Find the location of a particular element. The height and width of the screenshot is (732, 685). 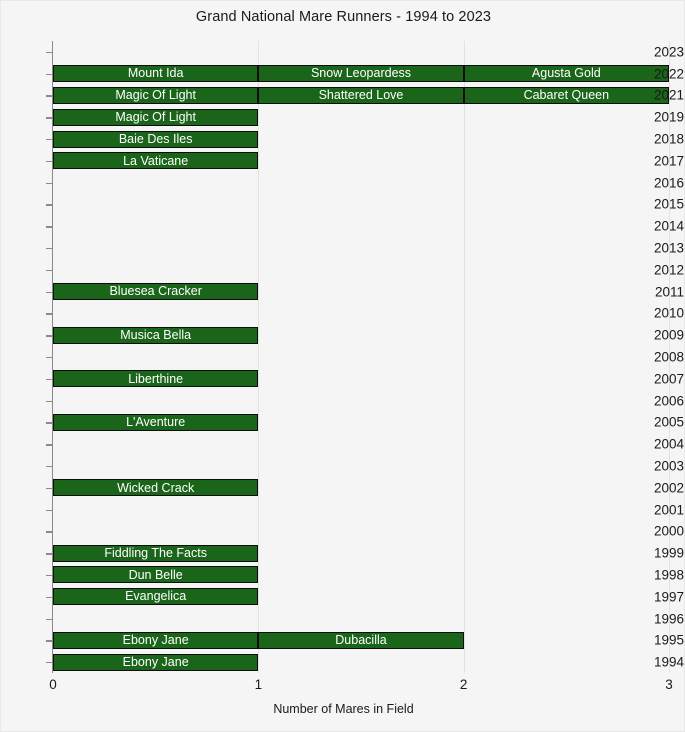

bar-segment-label: Wicked Crack is located at coordinates (156, 487).